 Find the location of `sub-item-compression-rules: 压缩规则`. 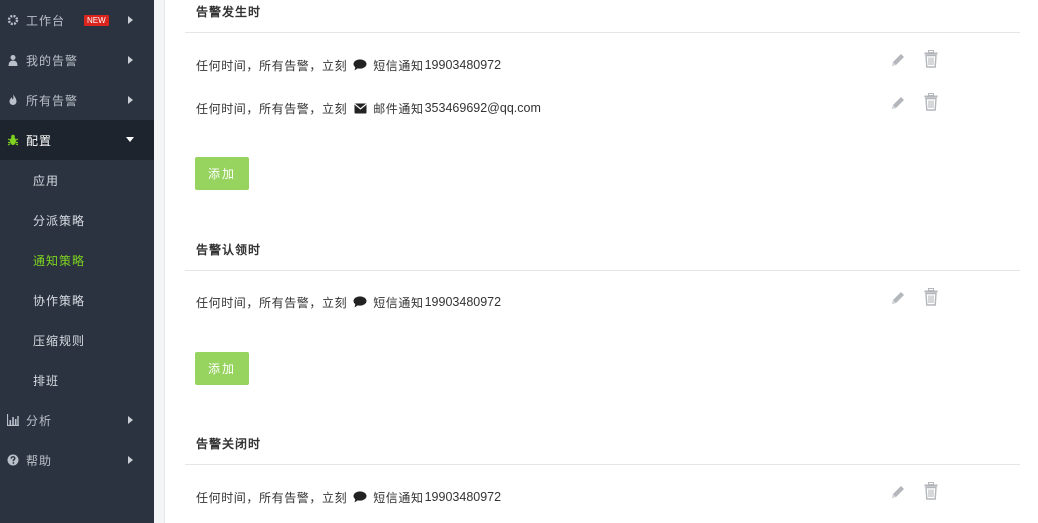

sub-item-compression-rules: 压缩规则 is located at coordinates (77, 340).